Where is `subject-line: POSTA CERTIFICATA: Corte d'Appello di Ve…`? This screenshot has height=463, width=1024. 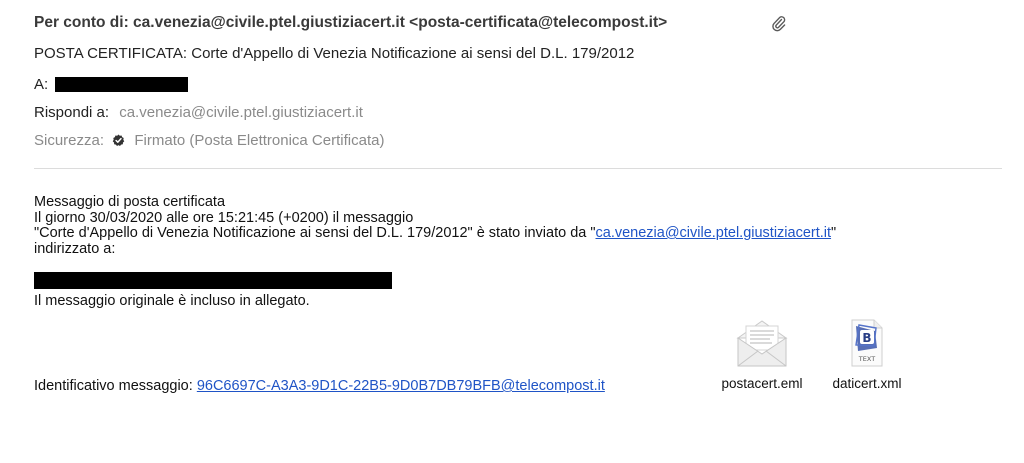
subject-line: POSTA CERTIFICATA: Corte d'Appello di Ve… is located at coordinates (334, 53).